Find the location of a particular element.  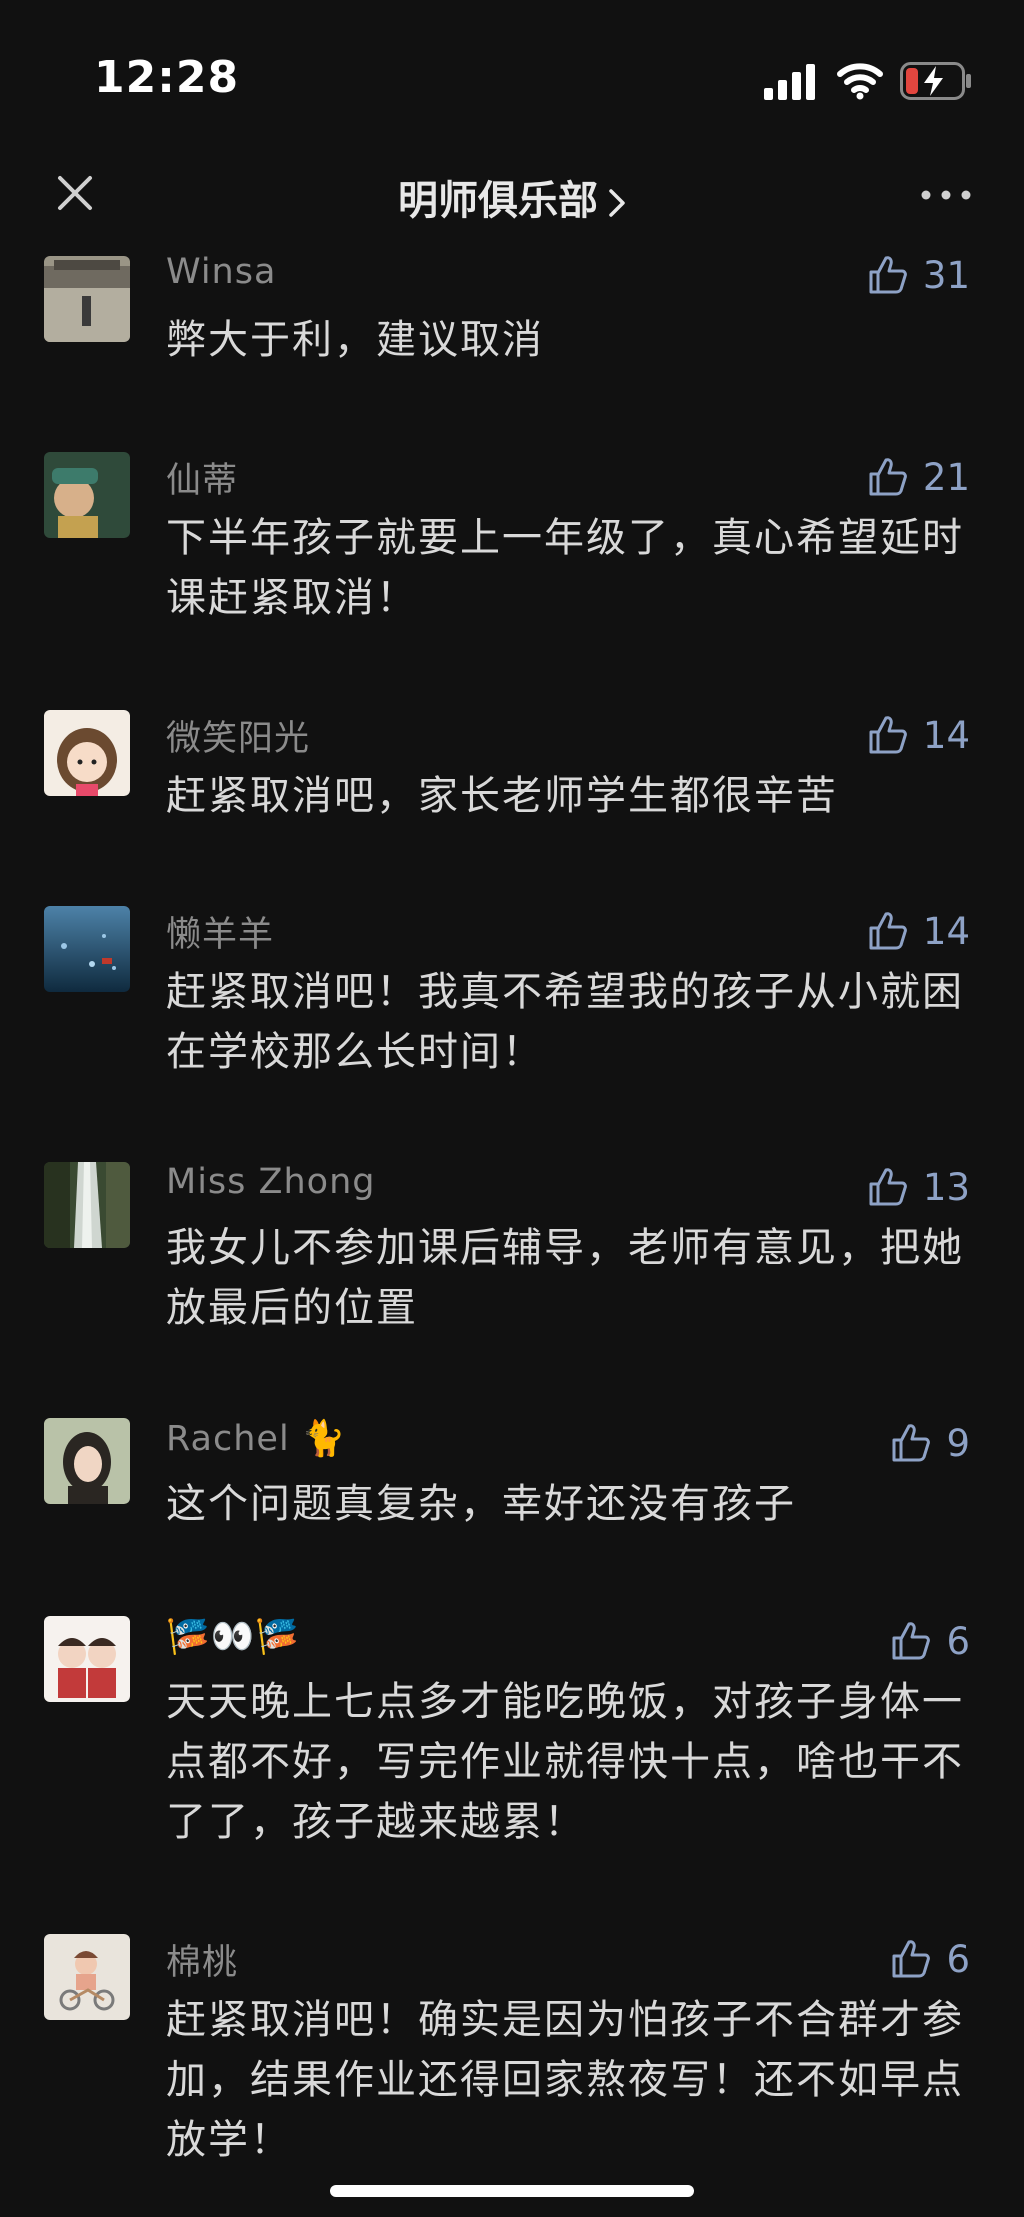

chevron-right-icon is located at coordinates (617, 203).